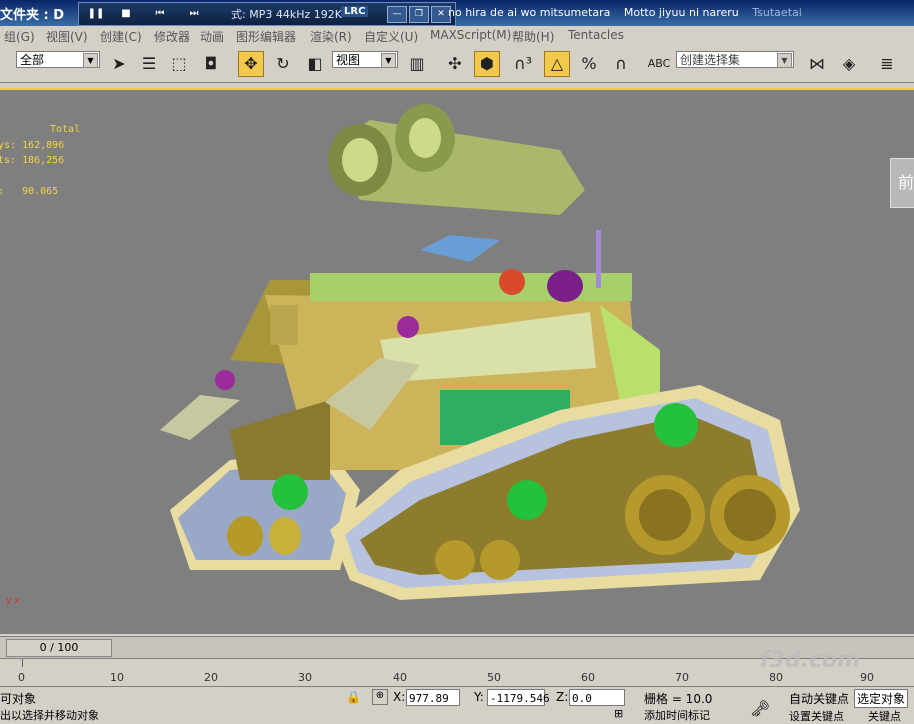 The image size is (914, 724). Describe the element at coordinates (487, 64) in the screenshot. I see `keyboard-shortcut-icon: ⬢` at that location.